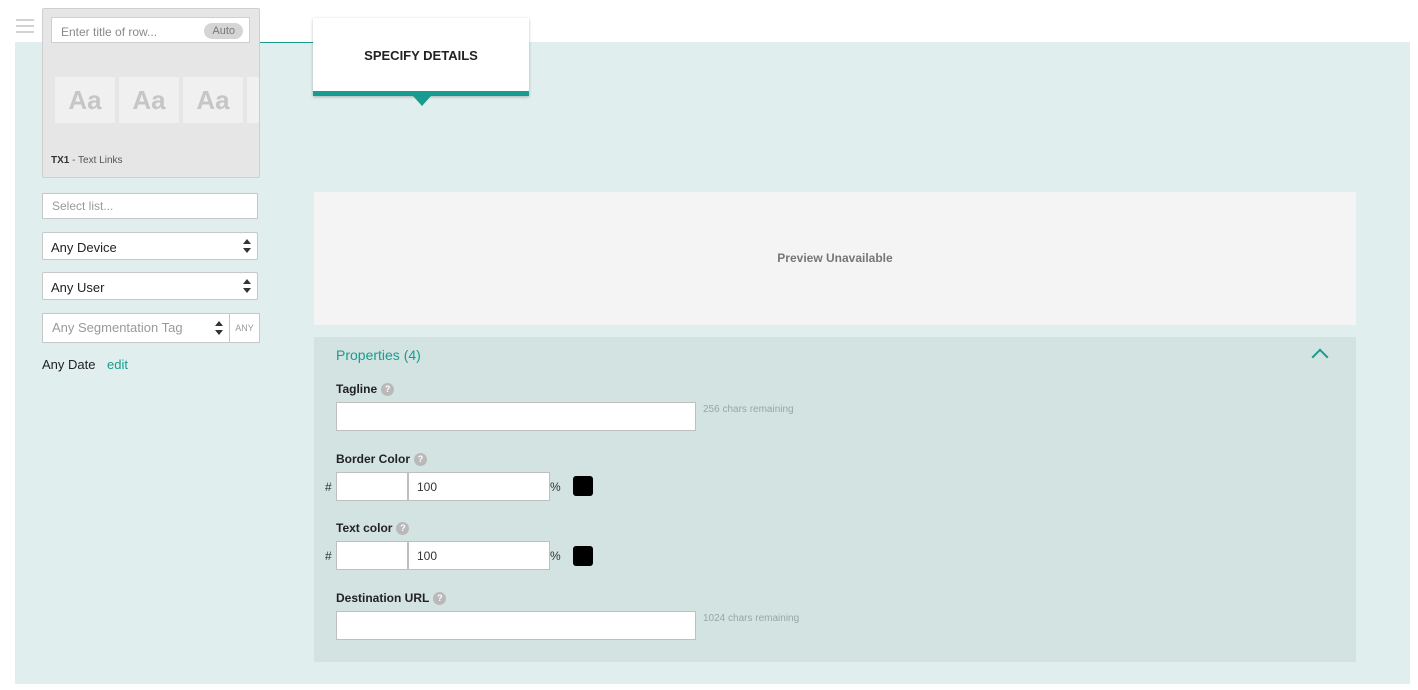  I want to click on template-strip: Aa Aa Aa, so click(157, 100).